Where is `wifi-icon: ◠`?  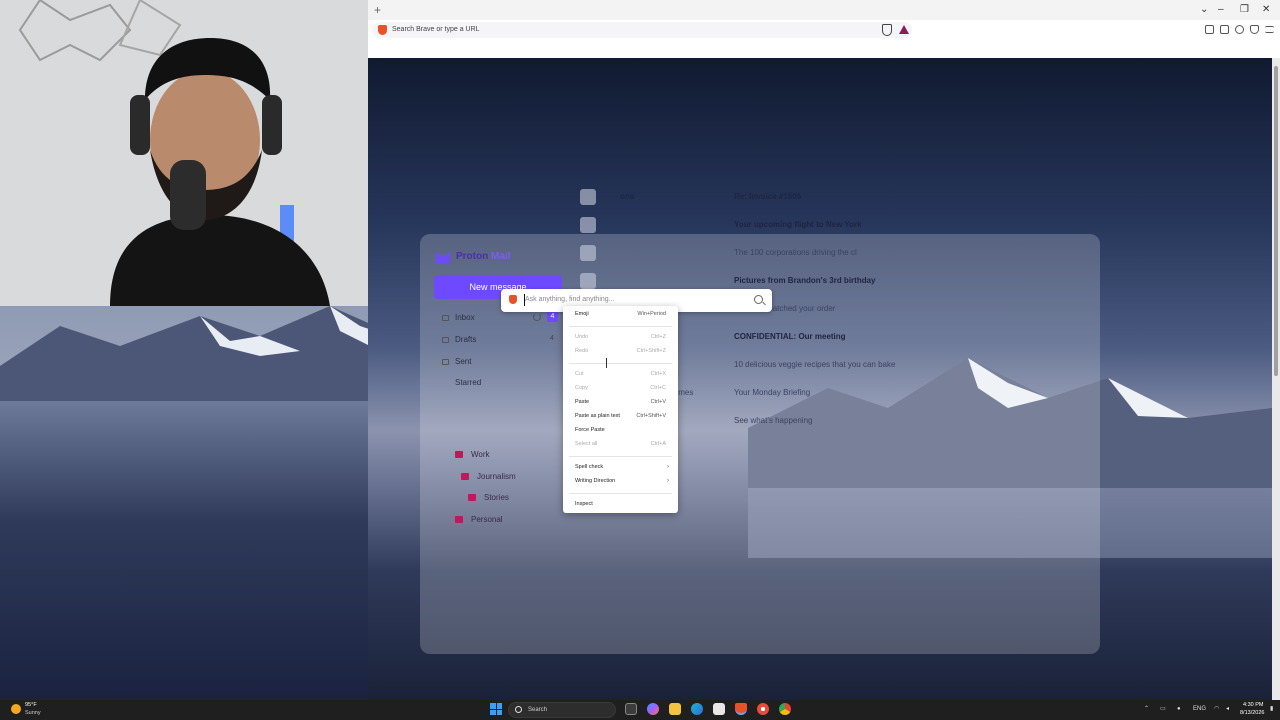
wifi-icon: ◠ is located at coordinates (1216, 709).